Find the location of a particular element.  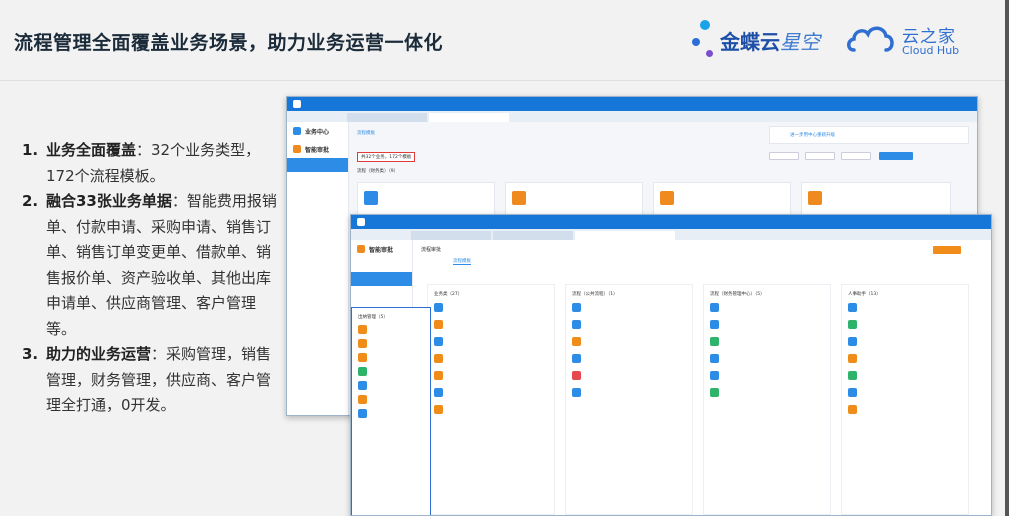

sidebar: 业务中心 智能审批 is located at coordinates (318, 268).